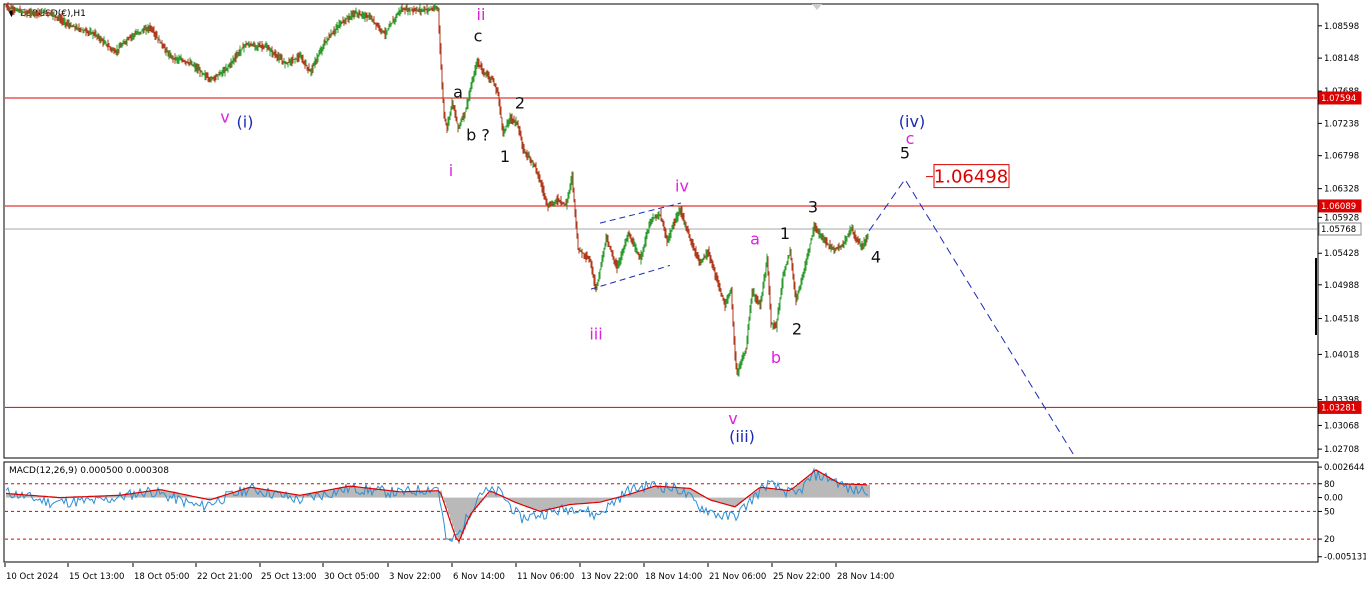 This screenshot has width=1366, height=592. Describe the element at coordinates (1345, 558) in the screenshot. I see `macd-y-tick-label: -0.005131` at that location.